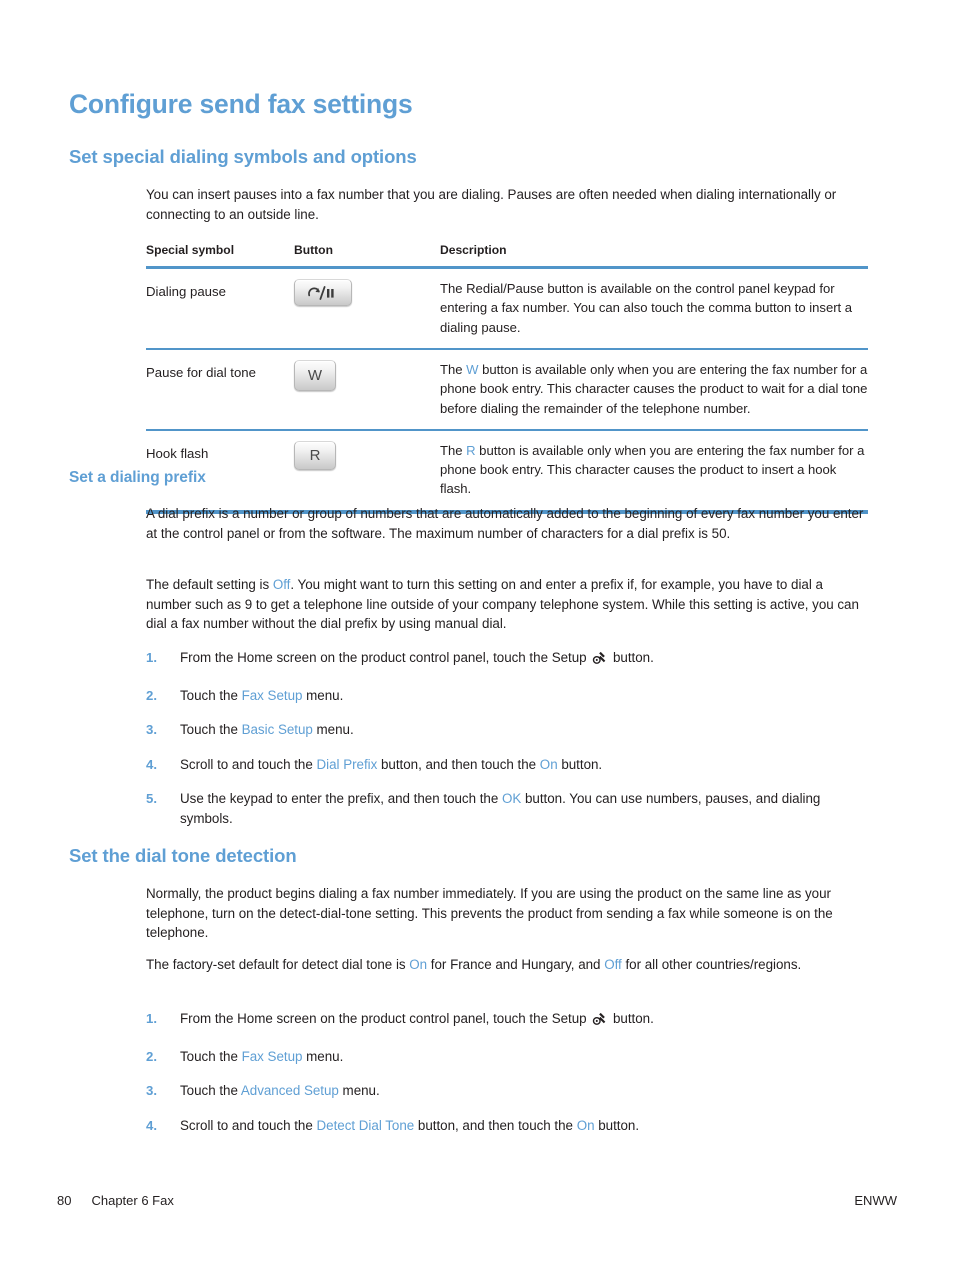 The height and width of the screenshot is (1270, 954). I want to click on footer-locale-code: ENWW, so click(875, 1200).